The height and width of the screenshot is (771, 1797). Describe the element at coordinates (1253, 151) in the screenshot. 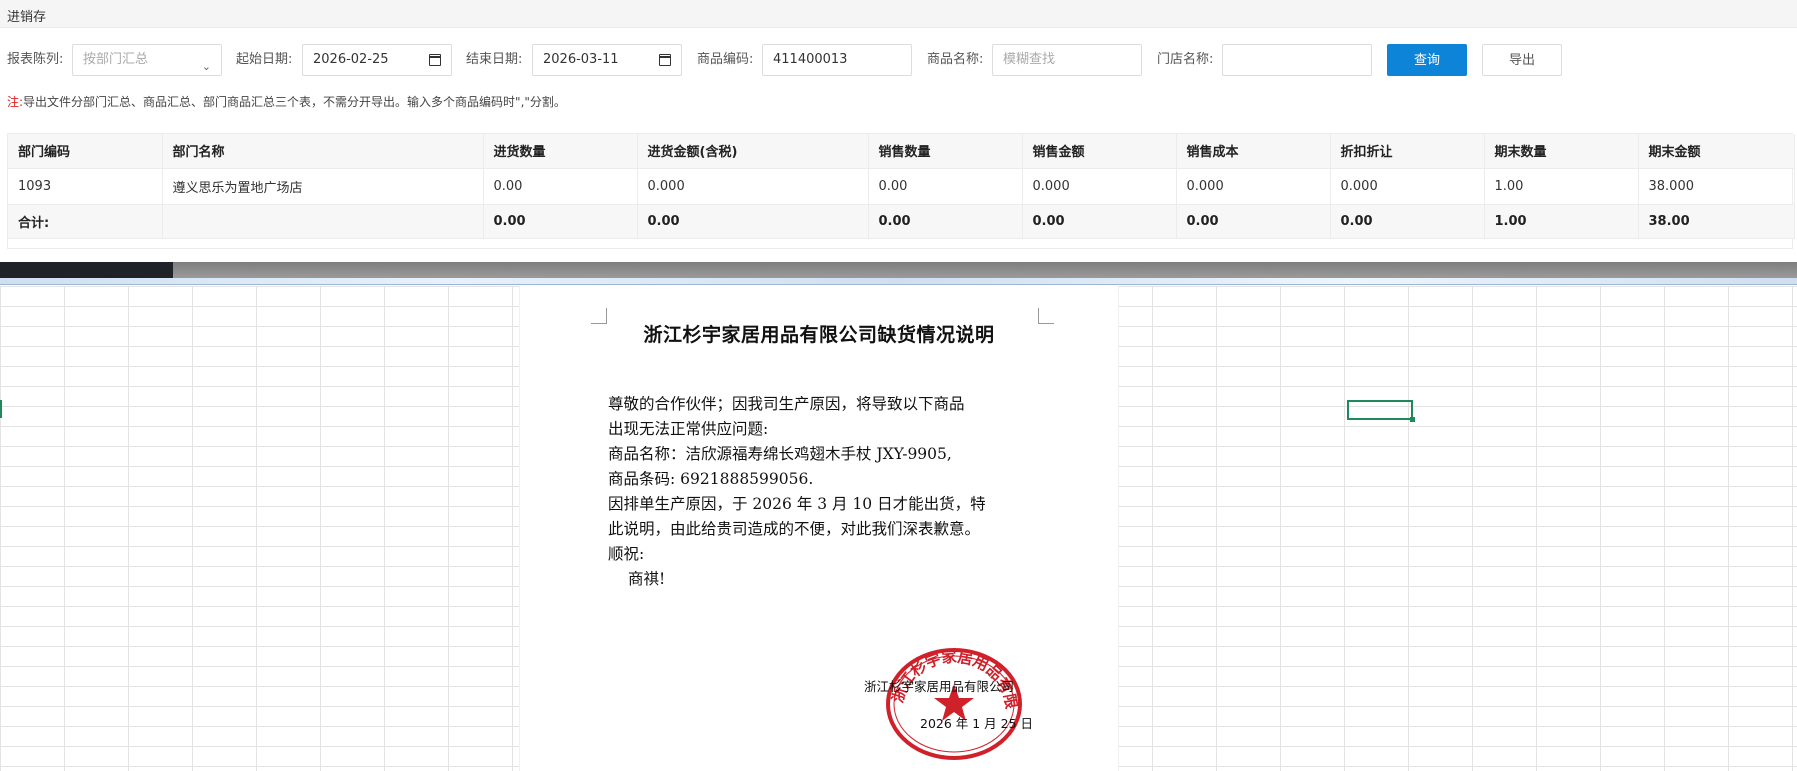

I see `col-sales-cost: 销售成本` at that location.